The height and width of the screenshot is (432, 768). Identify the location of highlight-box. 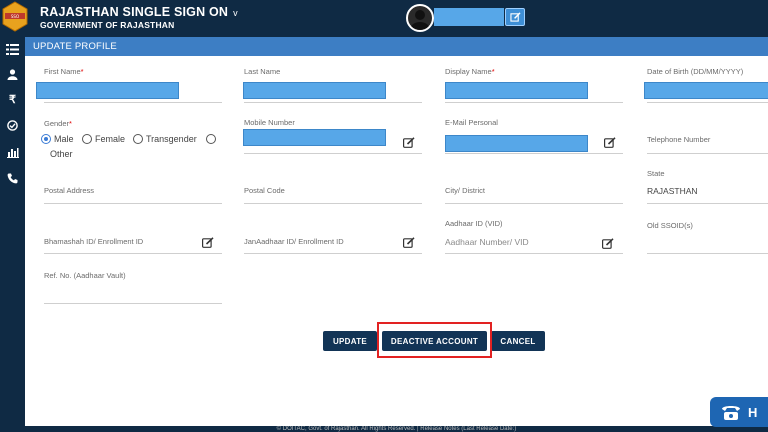
(434, 340).